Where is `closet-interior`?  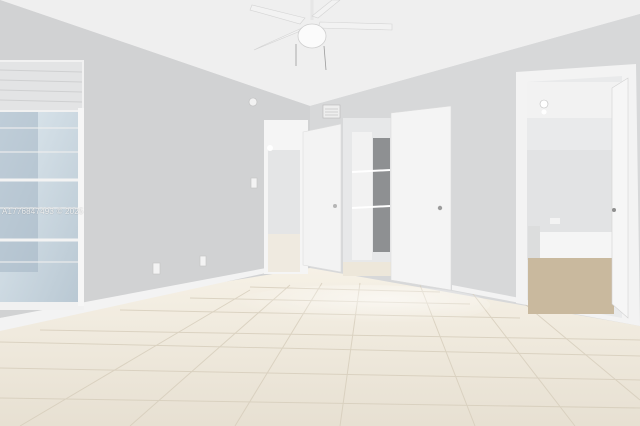 closet-interior is located at coordinates (368, 197).